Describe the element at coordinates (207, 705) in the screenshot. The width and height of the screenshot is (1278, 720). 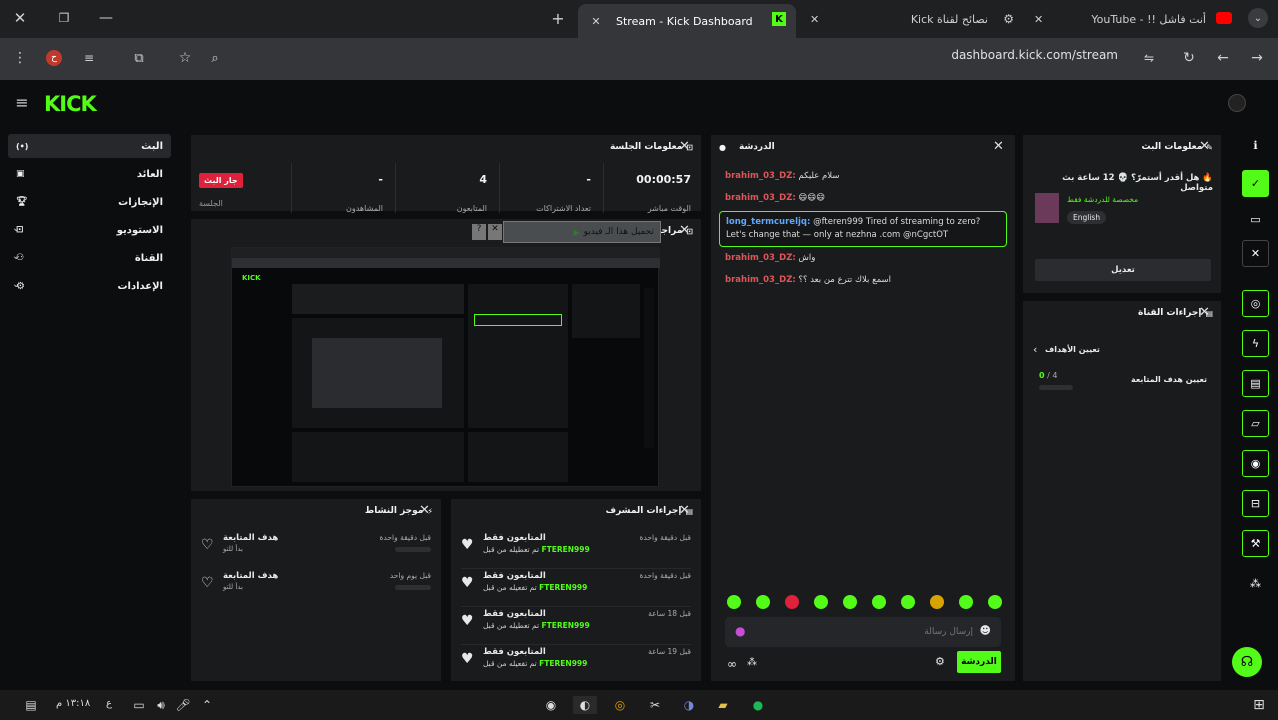
I see `chevron-up-icon: ⌃` at that location.